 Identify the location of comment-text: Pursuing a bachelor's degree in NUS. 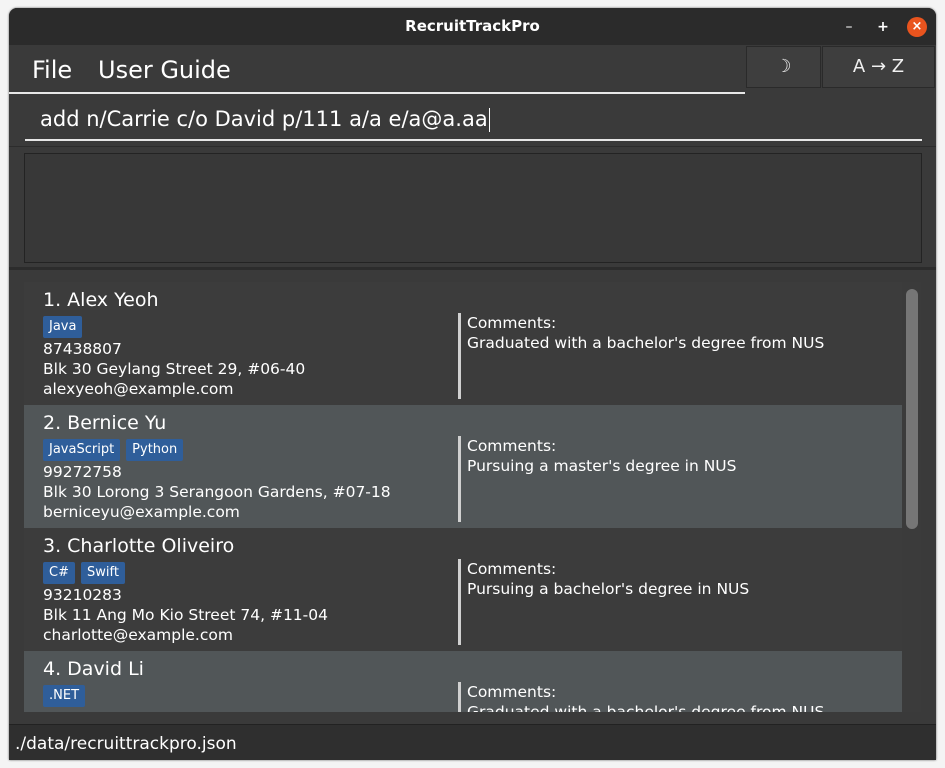
(608, 589).